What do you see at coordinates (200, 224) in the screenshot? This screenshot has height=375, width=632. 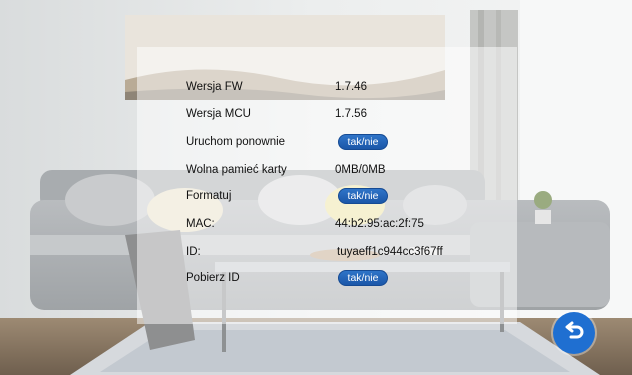 I see `mac-label: MAC:` at bounding box center [200, 224].